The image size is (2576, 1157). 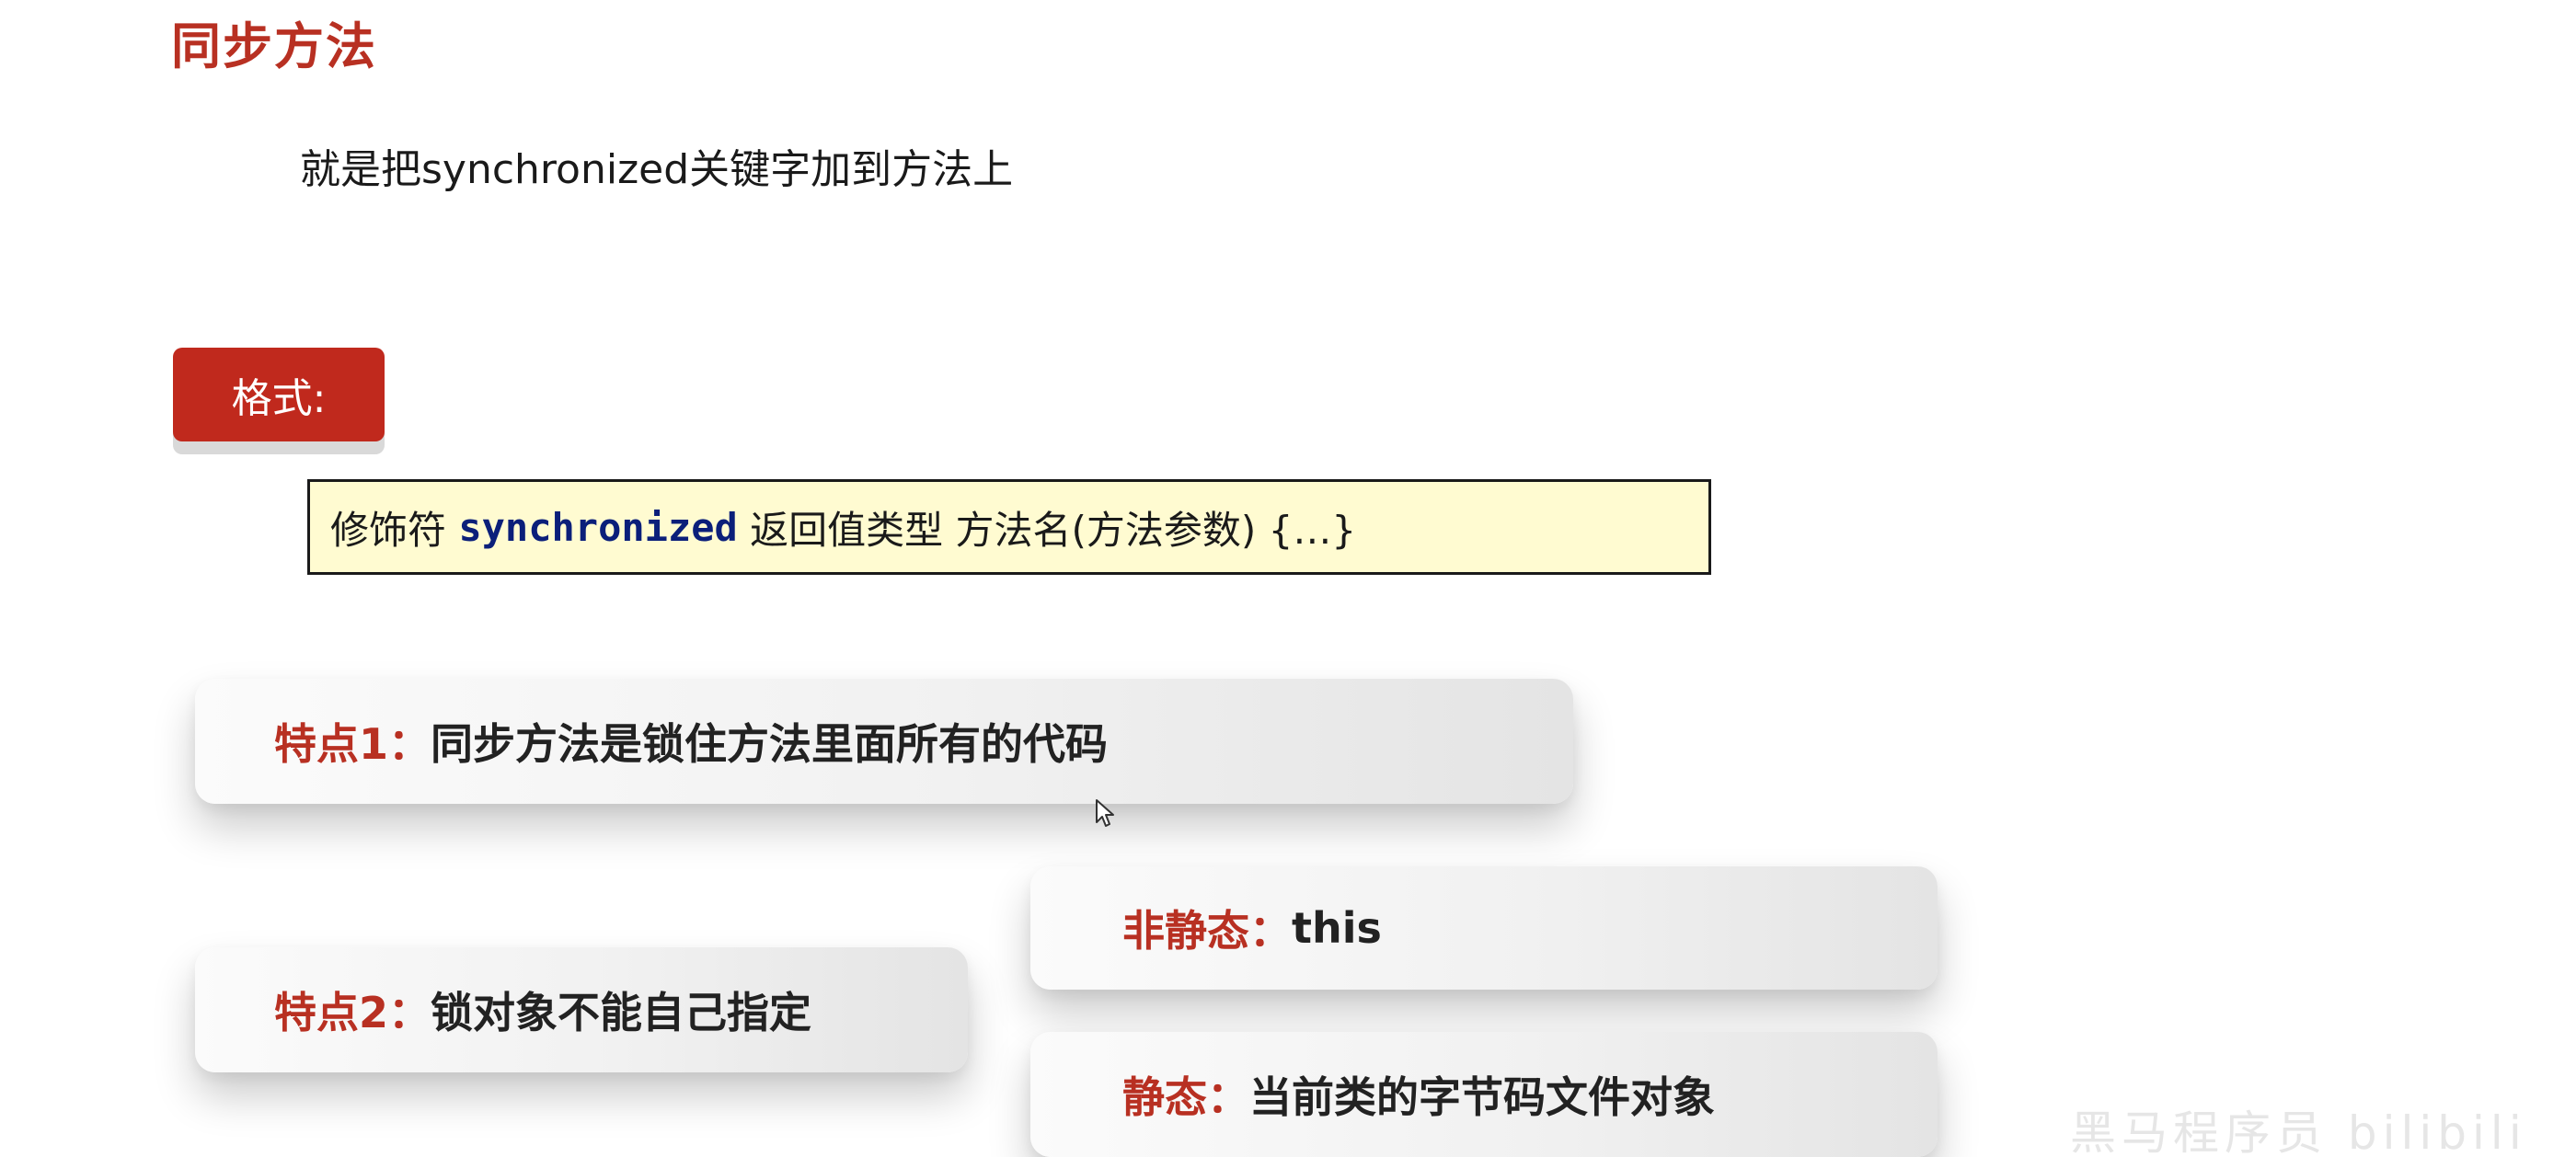 I want to click on lock-object-text: 当前类的字节码文件对象, so click(x=1482, y=1097).